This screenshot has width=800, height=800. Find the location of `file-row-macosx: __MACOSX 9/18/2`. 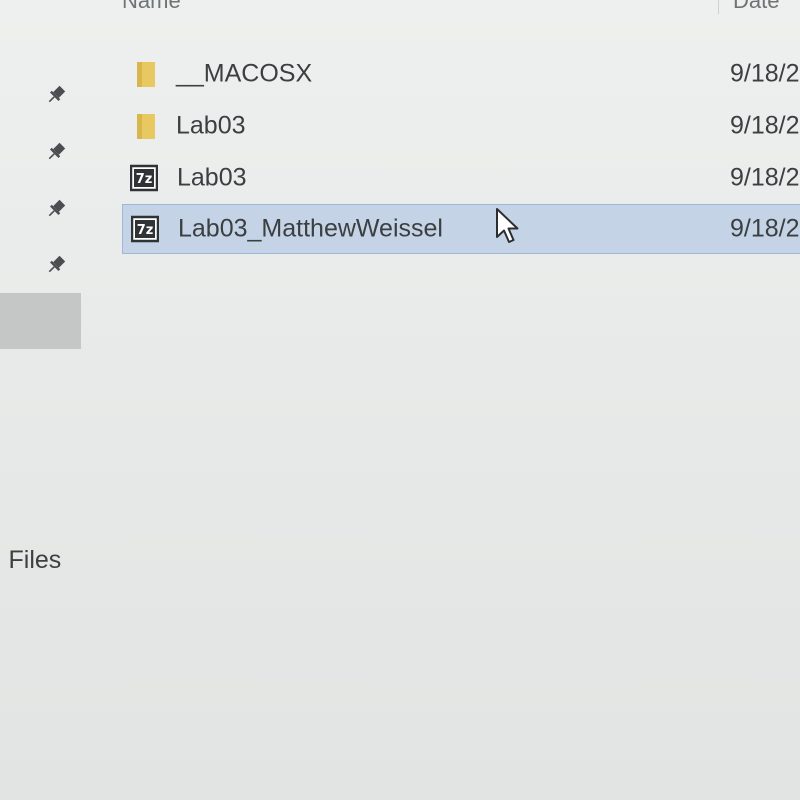

file-row-macosx: __MACOSX 9/18/2 is located at coordinates (461, 74).